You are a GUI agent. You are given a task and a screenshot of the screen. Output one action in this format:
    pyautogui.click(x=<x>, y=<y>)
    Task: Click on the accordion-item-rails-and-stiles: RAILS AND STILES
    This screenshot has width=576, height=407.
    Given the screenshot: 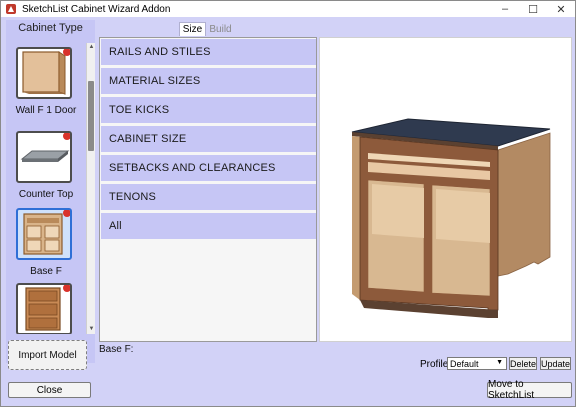 What is the action you would take?
    pyautogui.click(x=208, y=52)
    